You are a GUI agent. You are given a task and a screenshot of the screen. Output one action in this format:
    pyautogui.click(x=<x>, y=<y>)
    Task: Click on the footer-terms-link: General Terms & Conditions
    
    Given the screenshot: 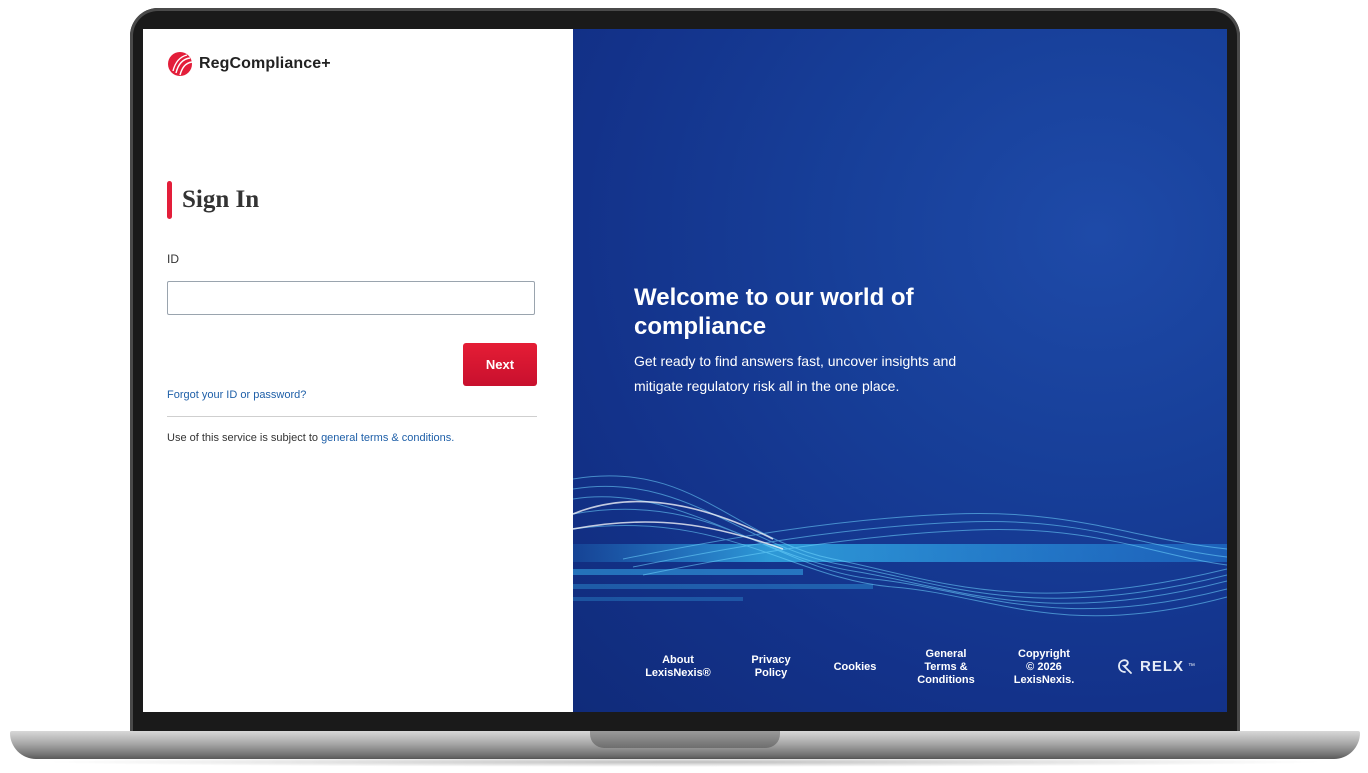 What is the action you would take?
    pyautogui.click(x=946, y=667)
    